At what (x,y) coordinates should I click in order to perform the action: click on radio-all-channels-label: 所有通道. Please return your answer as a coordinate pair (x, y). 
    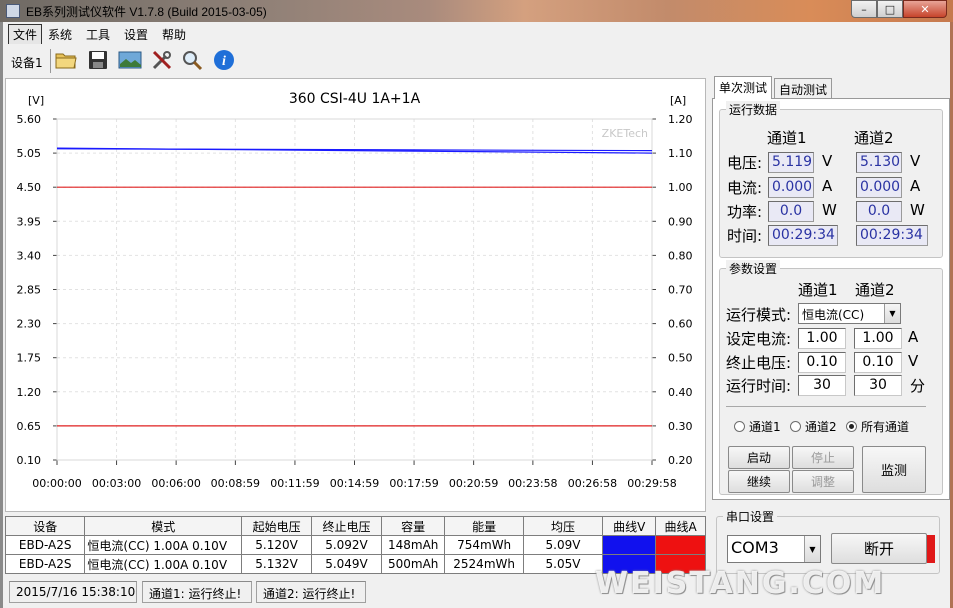
    Looking at the image, I should click on (885, 427).